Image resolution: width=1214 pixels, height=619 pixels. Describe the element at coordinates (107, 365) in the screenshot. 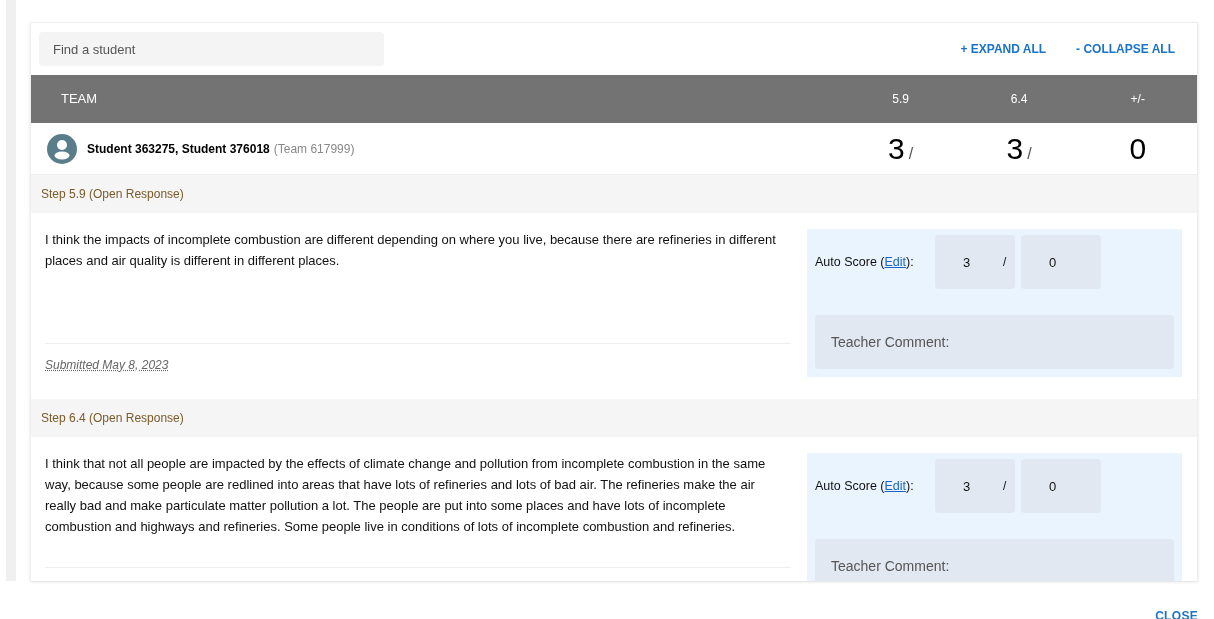

I see `submitted-date: Submitted May 8, 2023` at that location.